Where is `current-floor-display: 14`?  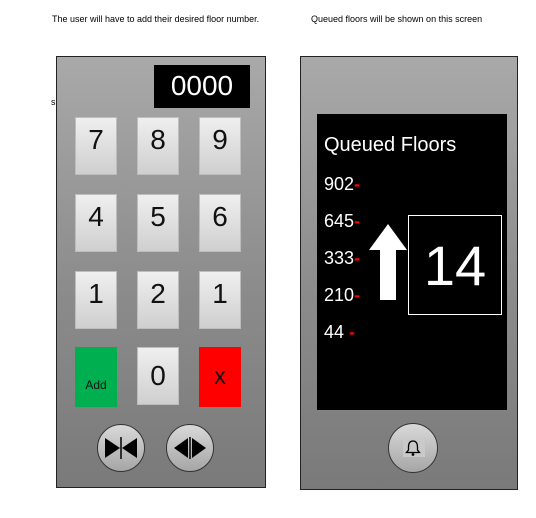
current-floor-display: 14 is located at coordinates (455, 265).